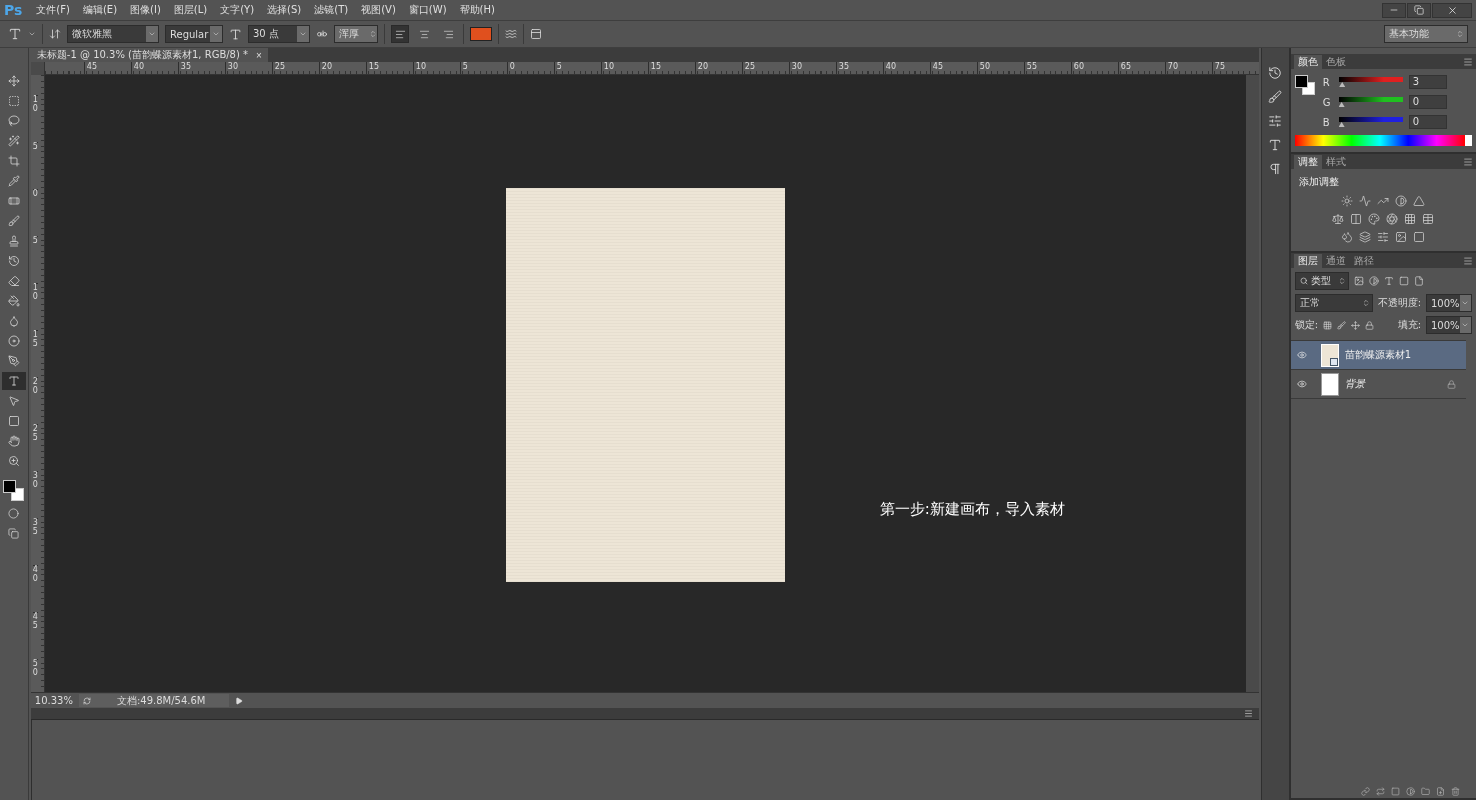 The width and height of the screenshot is (1476, 800). I want to click on layer-row: 苗韵蝶源素材1, so click(1378, 355).